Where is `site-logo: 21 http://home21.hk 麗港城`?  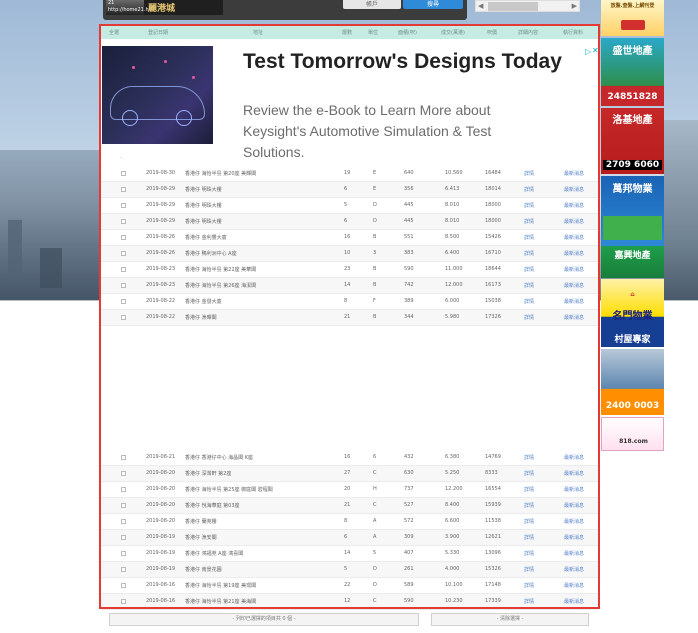
site-logo: 21 http://home21.hk 麗港城 is located at coordinates (164, 7).